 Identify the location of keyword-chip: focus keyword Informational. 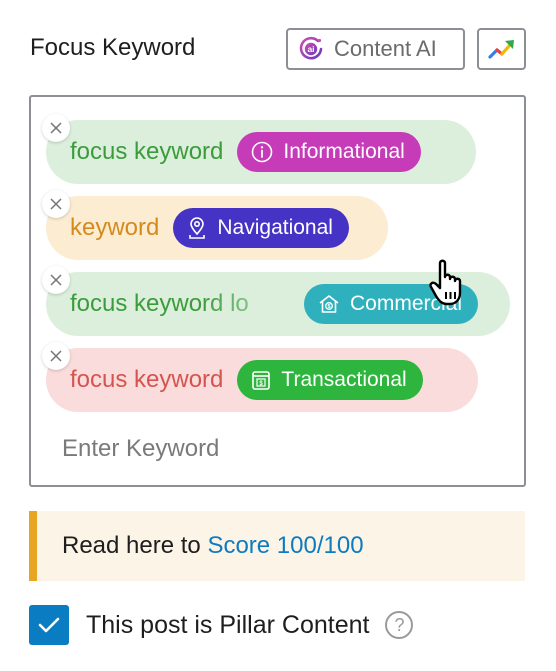
(259, 149).